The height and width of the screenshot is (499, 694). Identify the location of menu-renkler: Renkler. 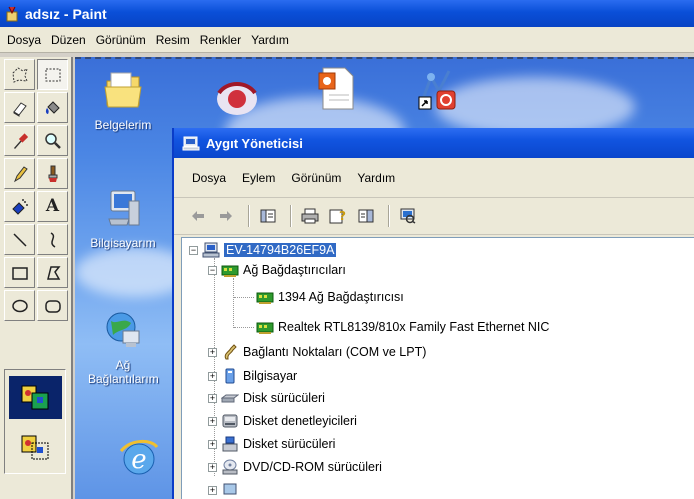
(220, 40).